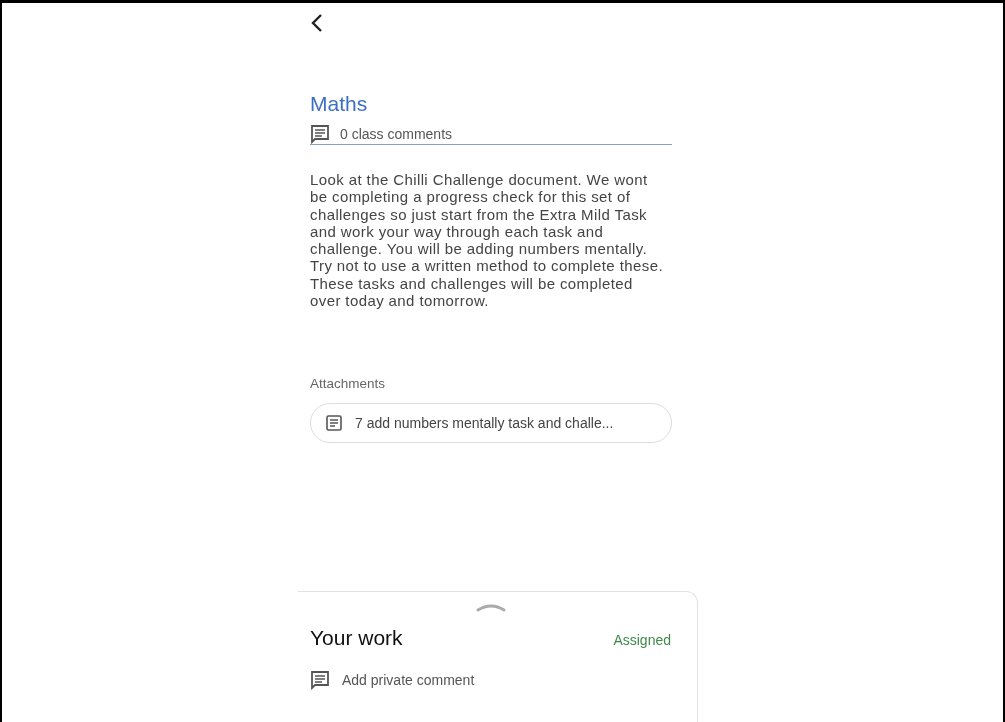 This screenshot has width=1005, height=722. I want to click on class-comments-link: 0 class comments, so click(396, 134).